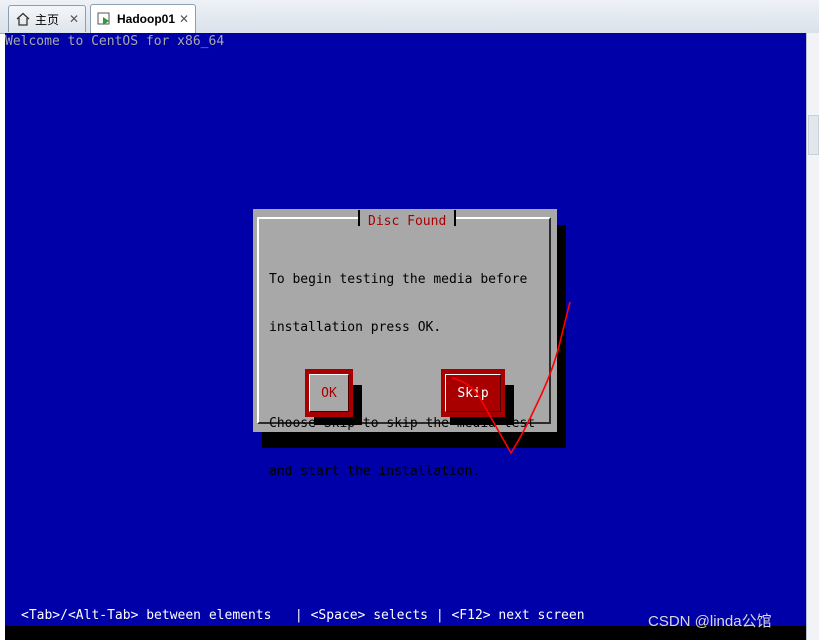 This screenshot has height=640, width=819. What do you see at coordinates (710, 621) in the screenshot?
I see `watermark: CSDN @linda公馆` at bounding box center [710, 621].